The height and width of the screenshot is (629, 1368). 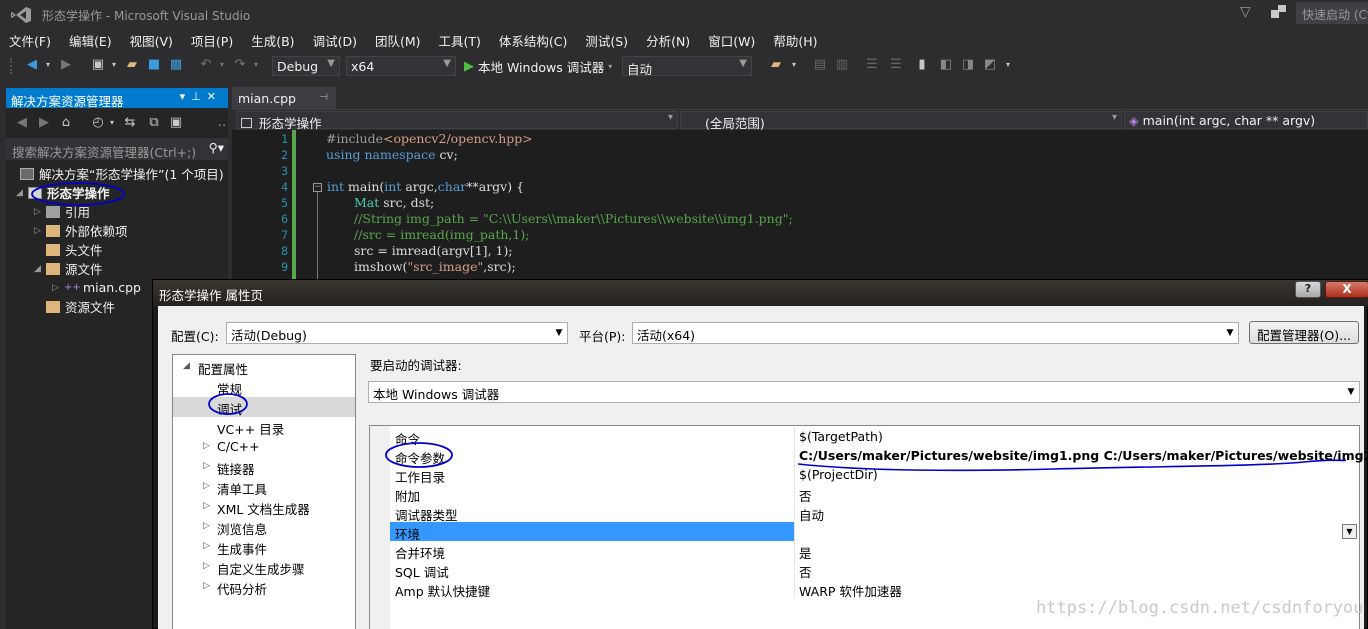 What do you see at coordinates (896, 65) in the screenshot?
I see `indent-icon: ☰` at bounding box center [896, 65].